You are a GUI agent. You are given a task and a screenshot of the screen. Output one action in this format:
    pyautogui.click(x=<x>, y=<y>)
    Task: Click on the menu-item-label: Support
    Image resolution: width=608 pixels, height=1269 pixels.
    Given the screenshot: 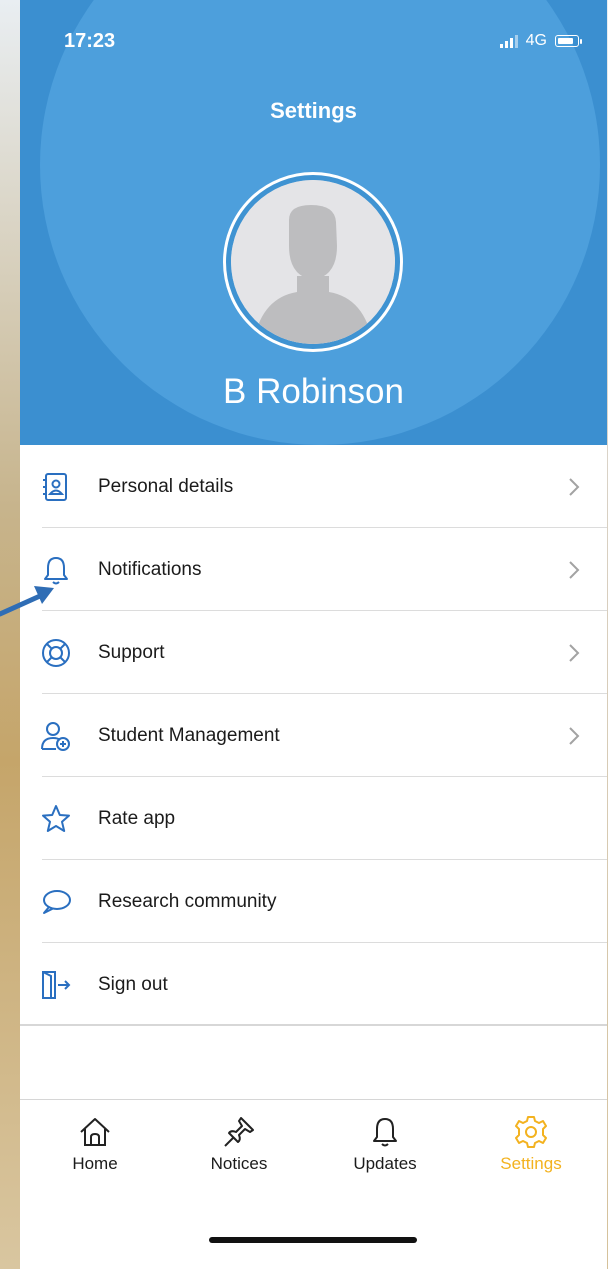 What is the action you would take?
    pyautogui.click(x=131, y=652)
    